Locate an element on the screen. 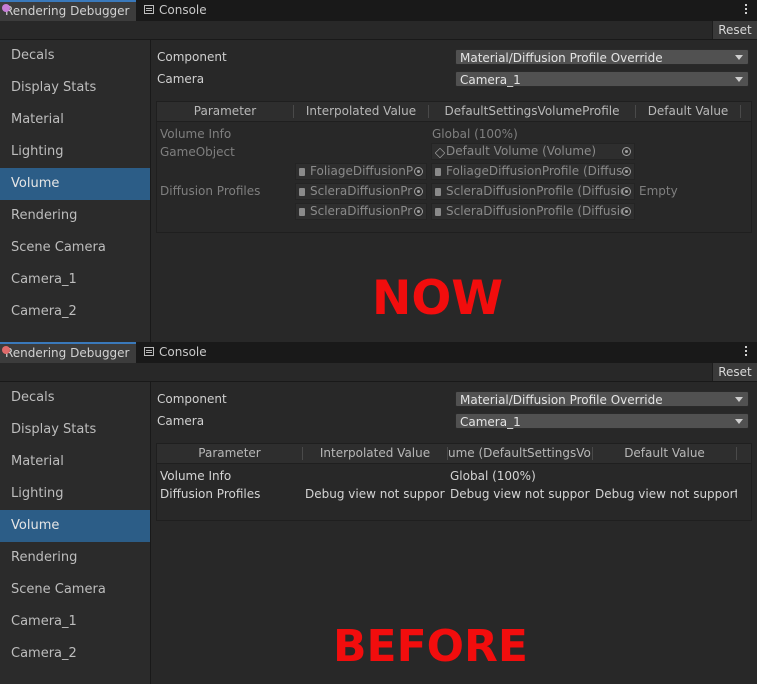  interpolated-profile-field: FoliageDiffusionP is located at coordinates (361, 171).